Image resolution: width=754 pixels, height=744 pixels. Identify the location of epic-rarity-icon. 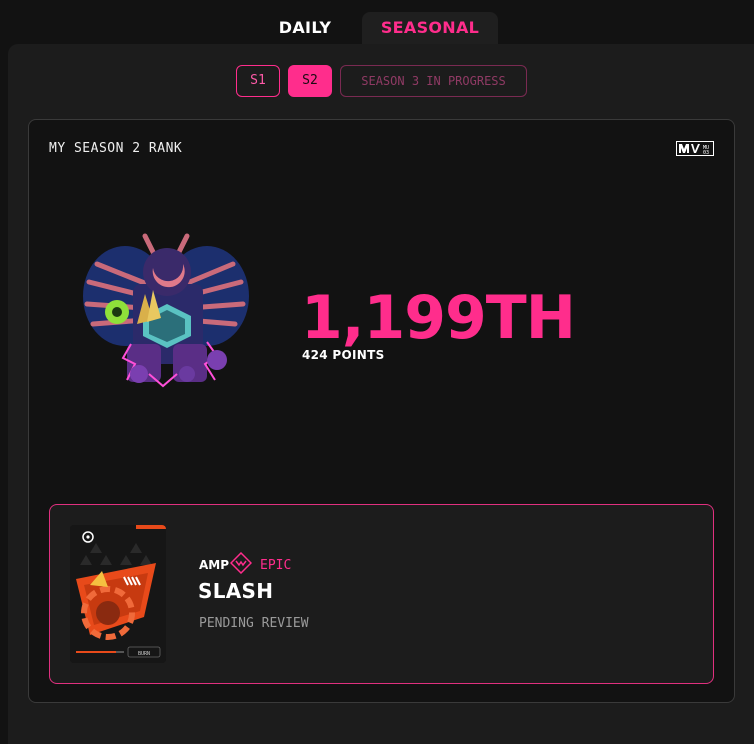
(241, 563).